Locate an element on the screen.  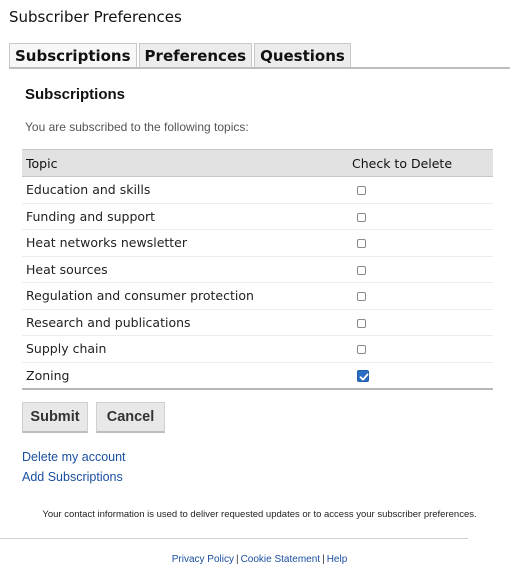
footer-divider is located at coordinates (234, 538).